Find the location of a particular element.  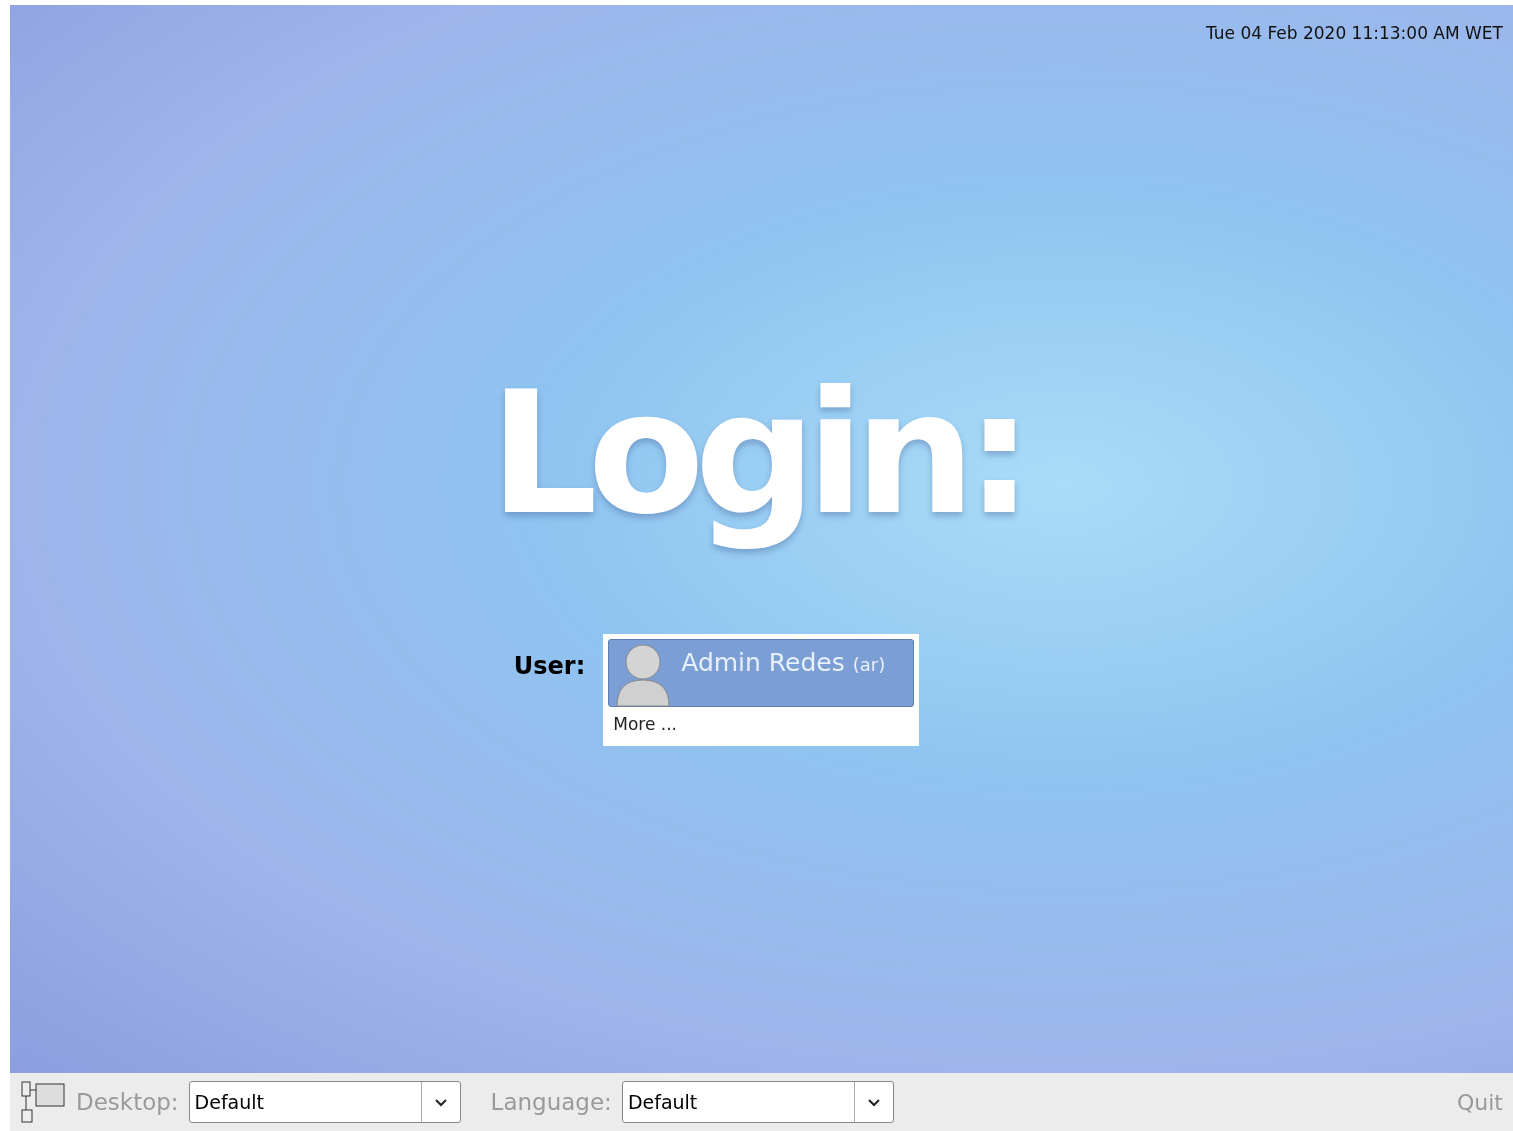

desktop-select: Default is located at coordinates (324, 1102).